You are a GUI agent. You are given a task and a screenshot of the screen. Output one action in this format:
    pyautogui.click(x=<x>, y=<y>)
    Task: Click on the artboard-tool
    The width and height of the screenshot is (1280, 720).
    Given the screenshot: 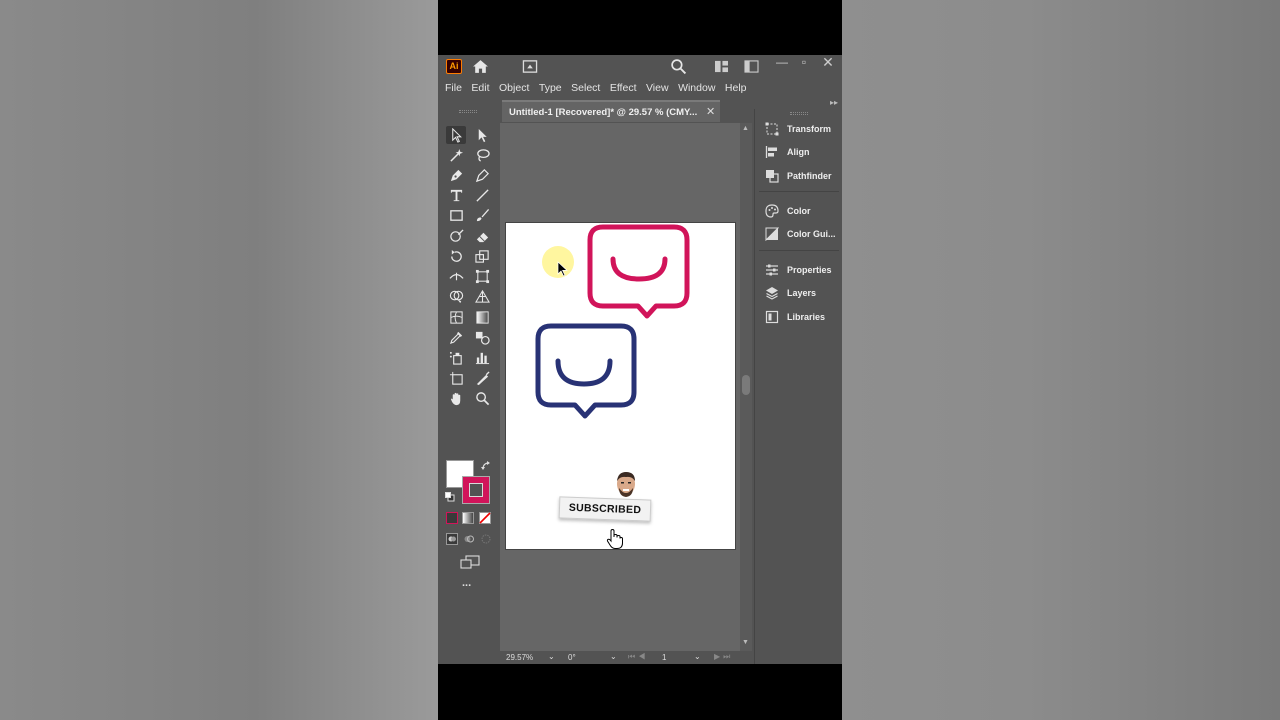 What is the action you would take?
    pyautogui.click(x=456, y=378)
    